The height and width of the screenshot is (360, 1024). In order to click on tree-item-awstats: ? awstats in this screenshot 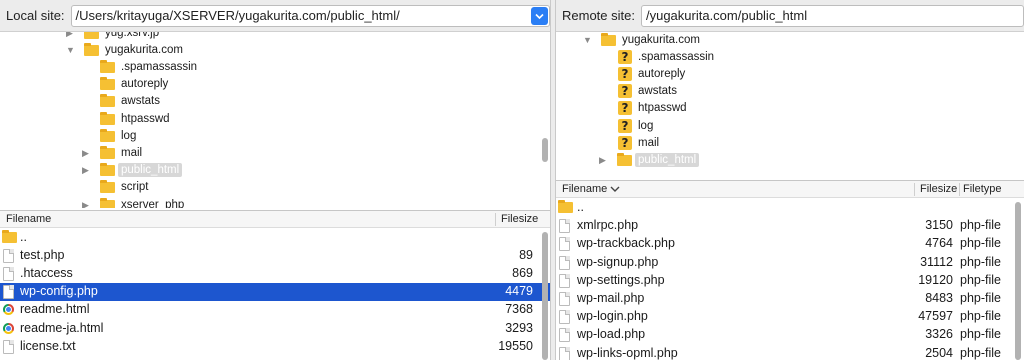, I will do `click(639, 91)`.